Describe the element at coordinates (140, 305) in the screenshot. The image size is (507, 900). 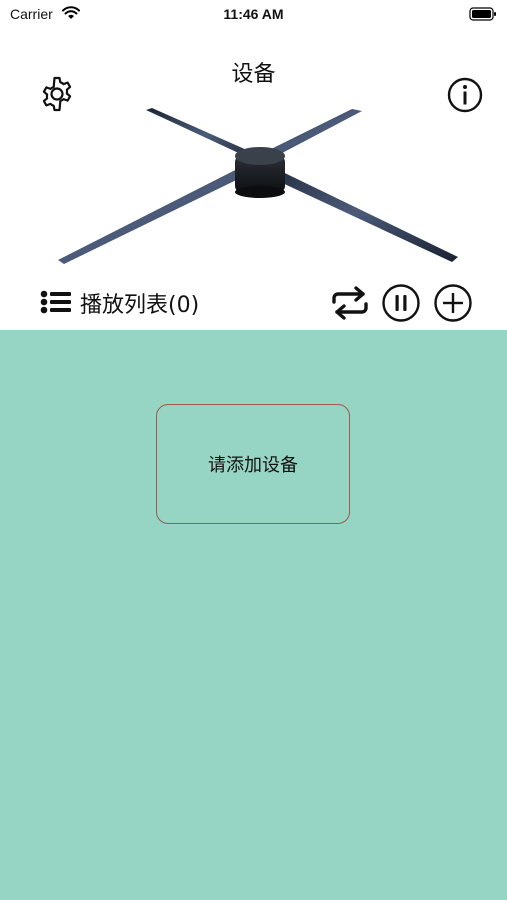
I see `playlist-label: 播放列表(0)` at that location.